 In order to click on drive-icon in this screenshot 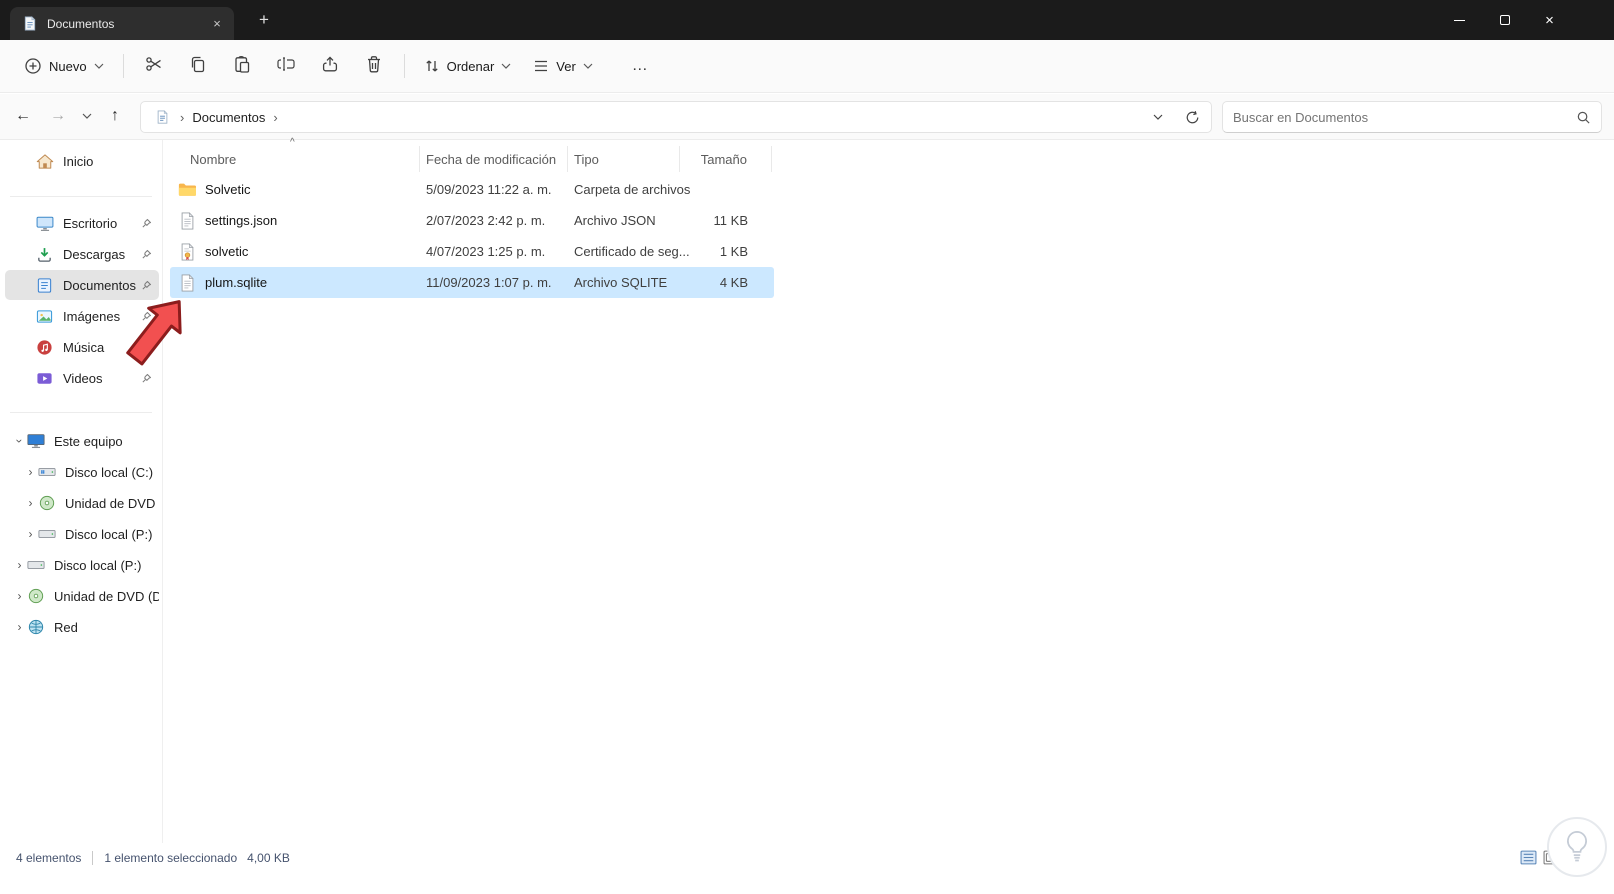, I will do `click(46, 534)`.